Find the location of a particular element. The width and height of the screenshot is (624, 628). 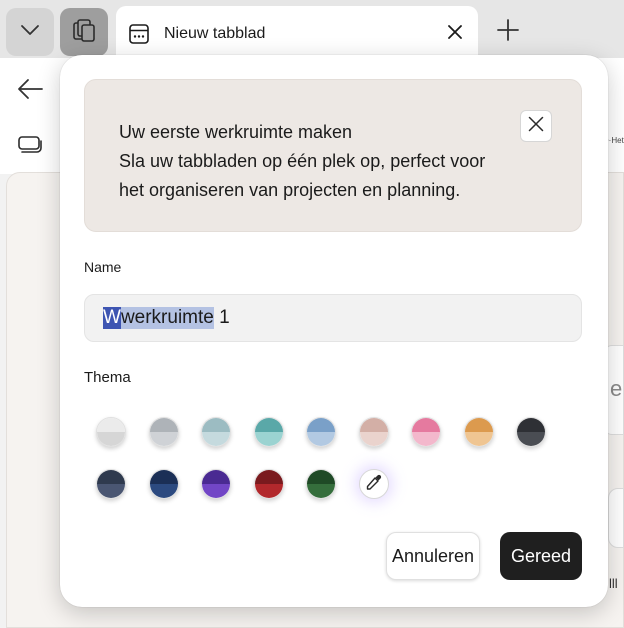

theme-swatch-purple is located at coordinates (216, 484).